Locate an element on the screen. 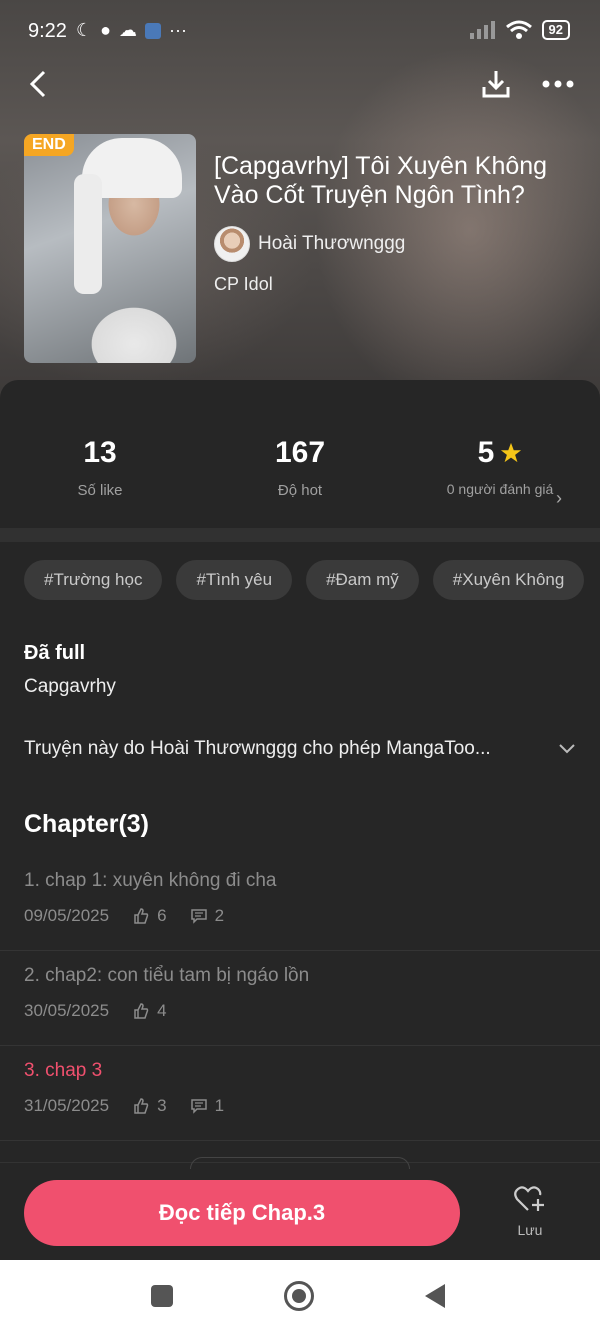 The image size is (600, 1333). moon-icon: ☾ is located at coordinates (84, 30).